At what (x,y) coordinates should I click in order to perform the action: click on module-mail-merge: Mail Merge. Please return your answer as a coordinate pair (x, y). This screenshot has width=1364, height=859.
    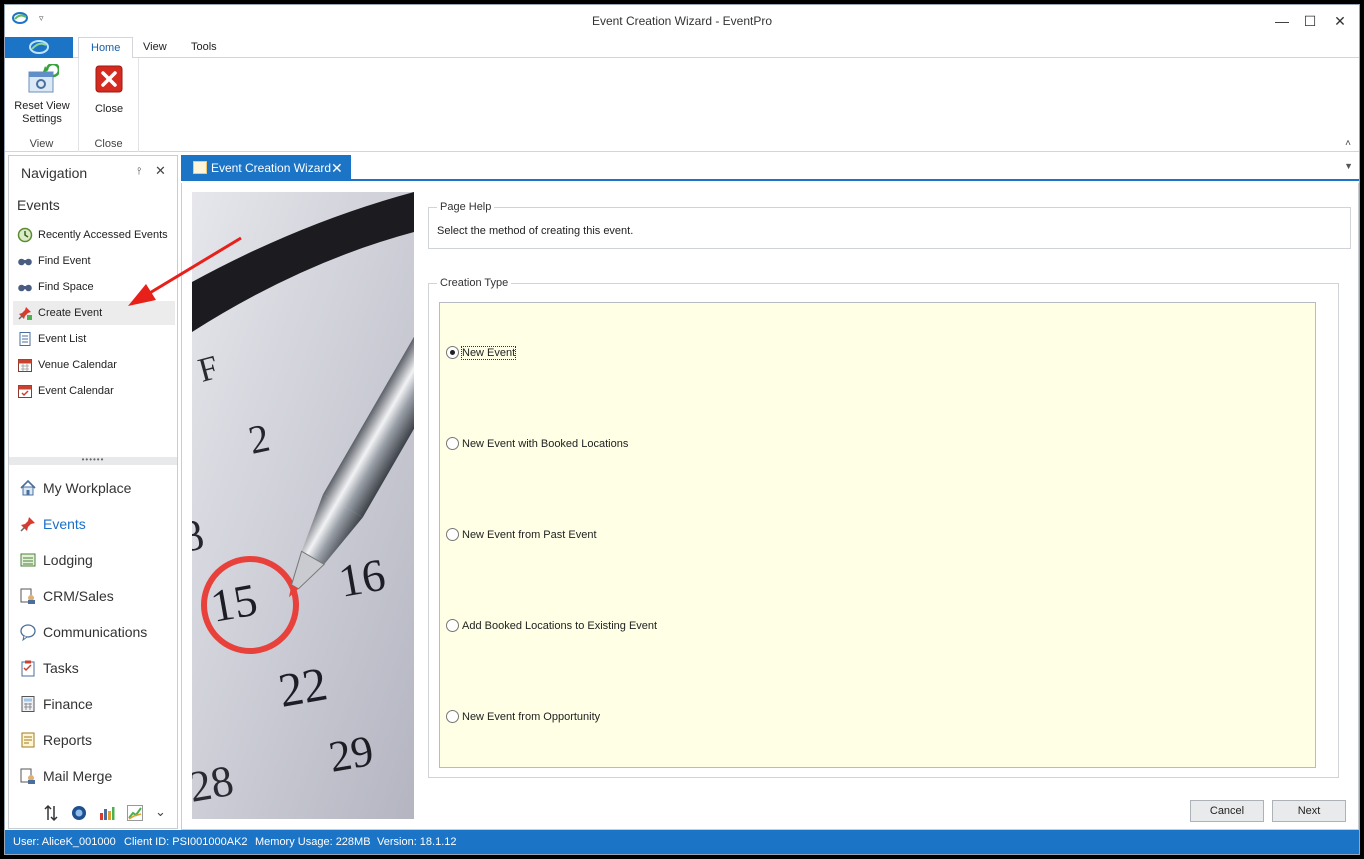
    Looking at the image, I should click on (94, 776).